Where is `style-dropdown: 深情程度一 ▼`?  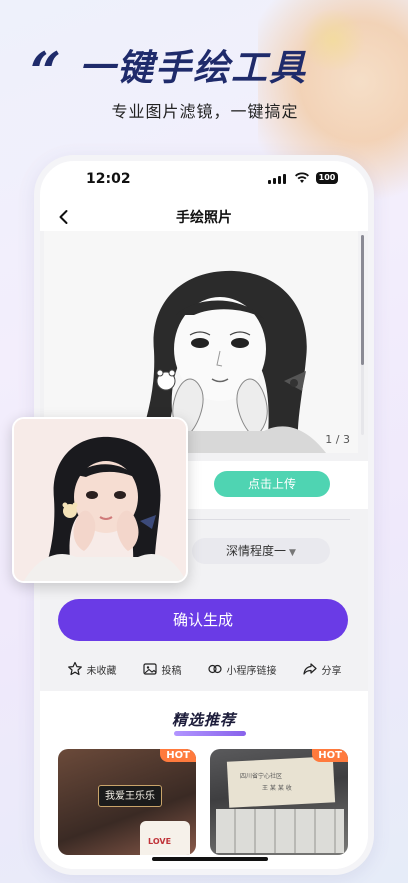
style-dropdown: 深情程度一 ▼ is located at coordinates (261, 551).